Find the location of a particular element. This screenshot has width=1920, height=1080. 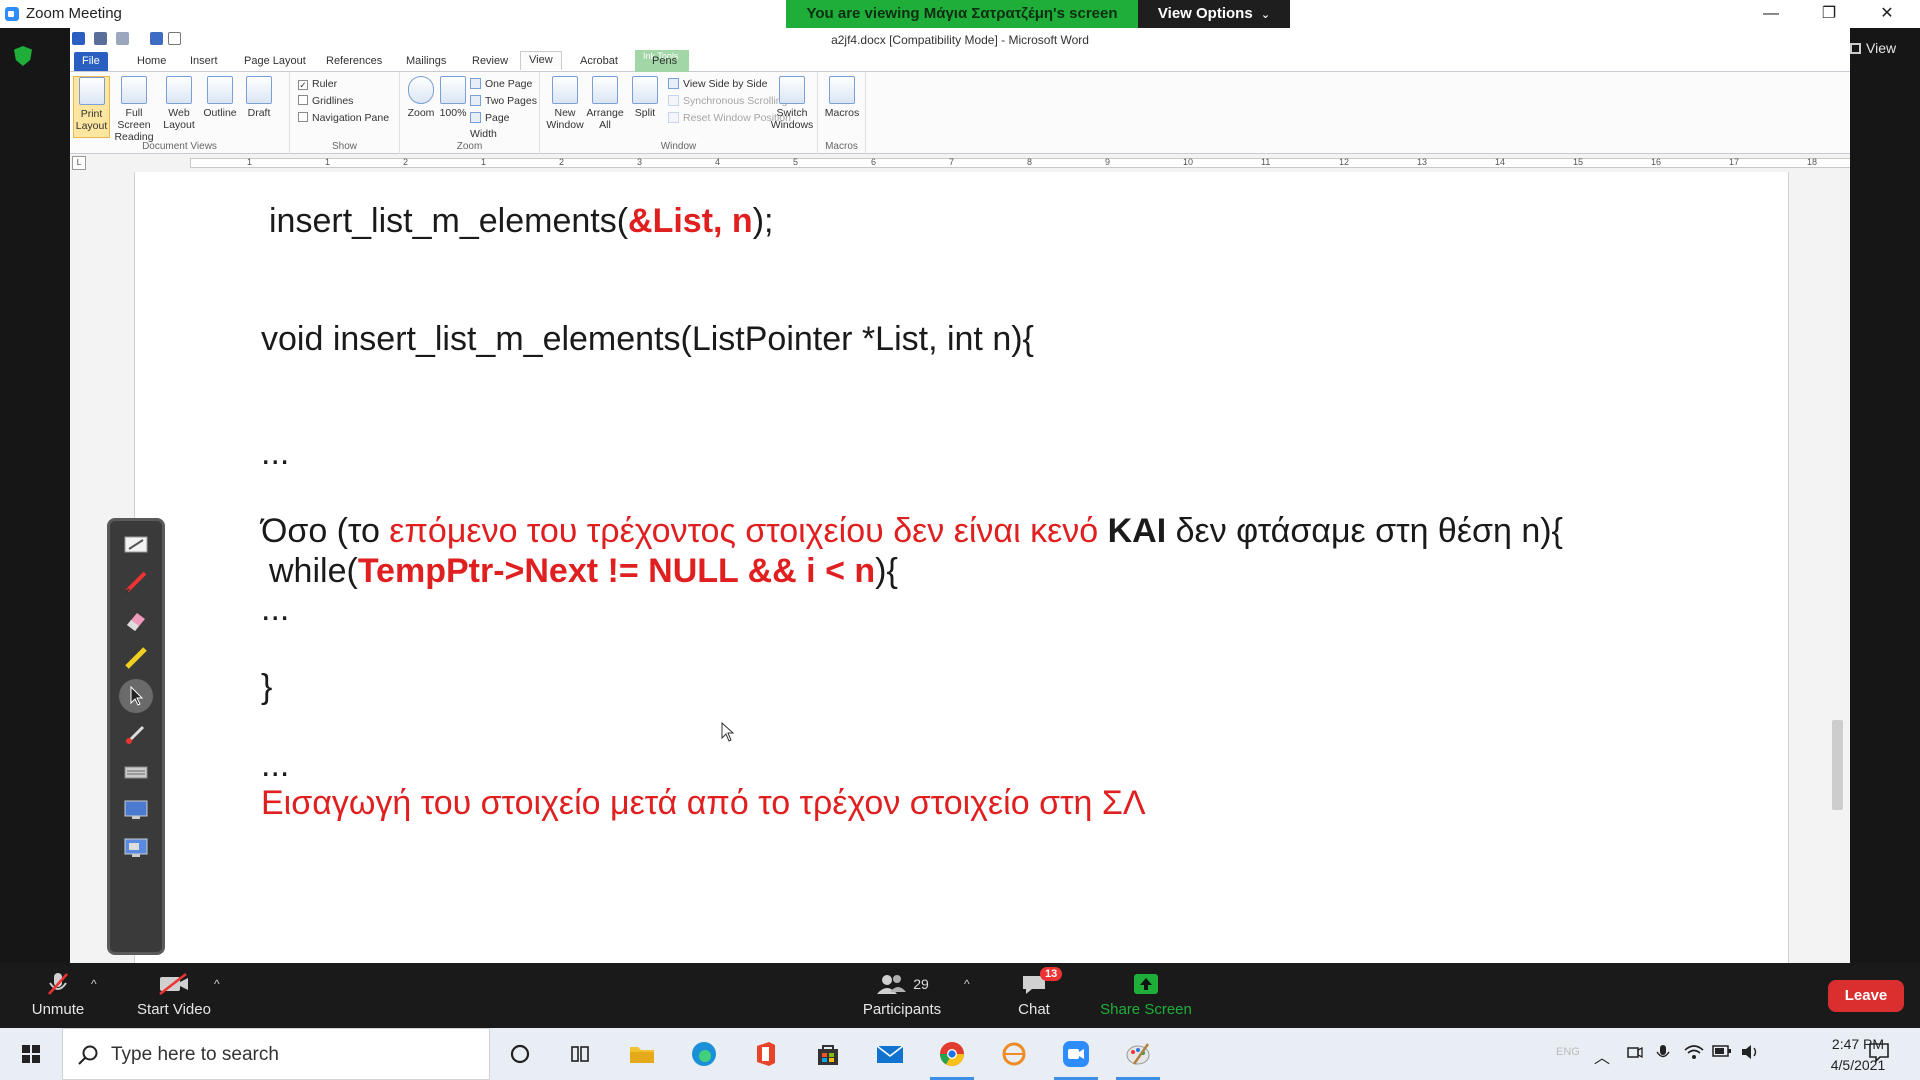

page-width-button: Page Width is located at coordinates (504, 125).